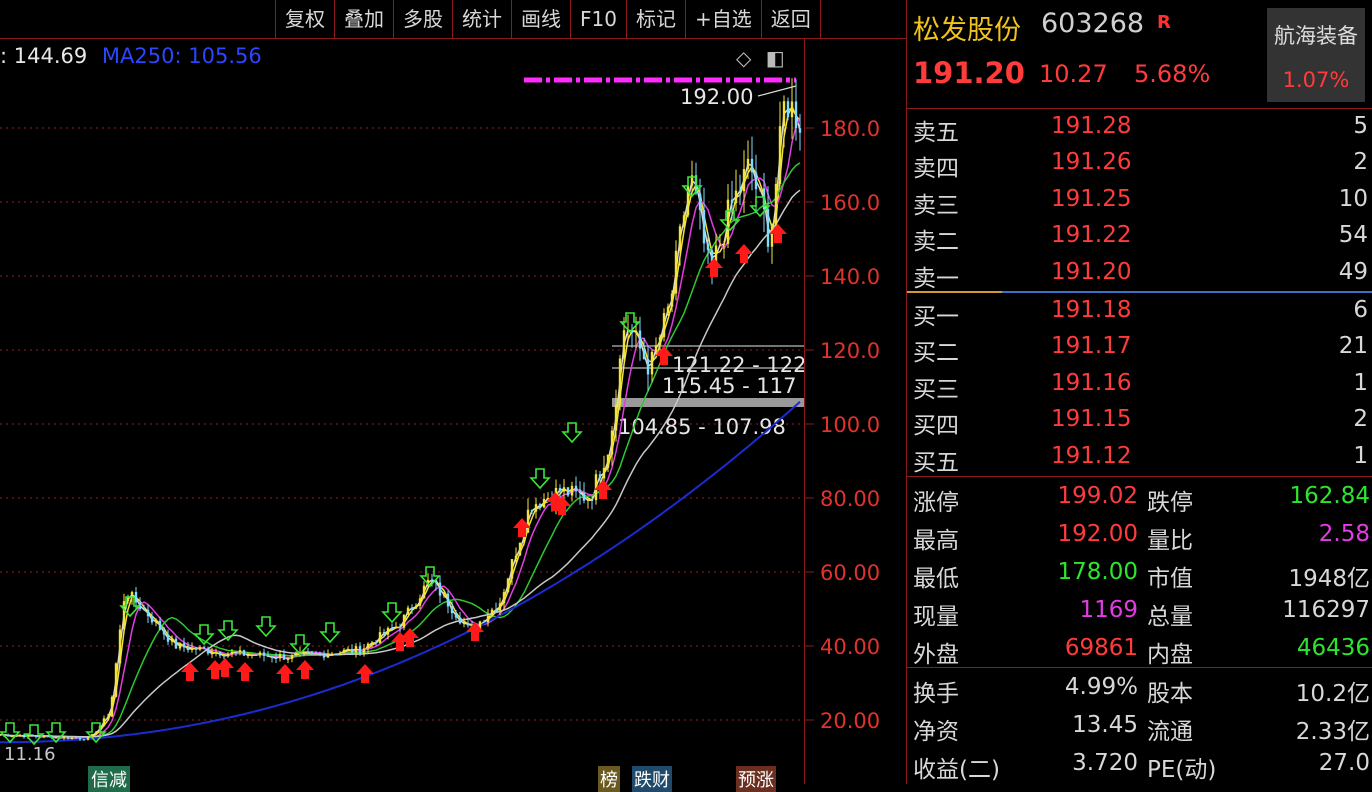  What do you see at coordinates (969, 73) in the screenshot?
I see `last-price: 191.20` at bounding box center [969, 73].